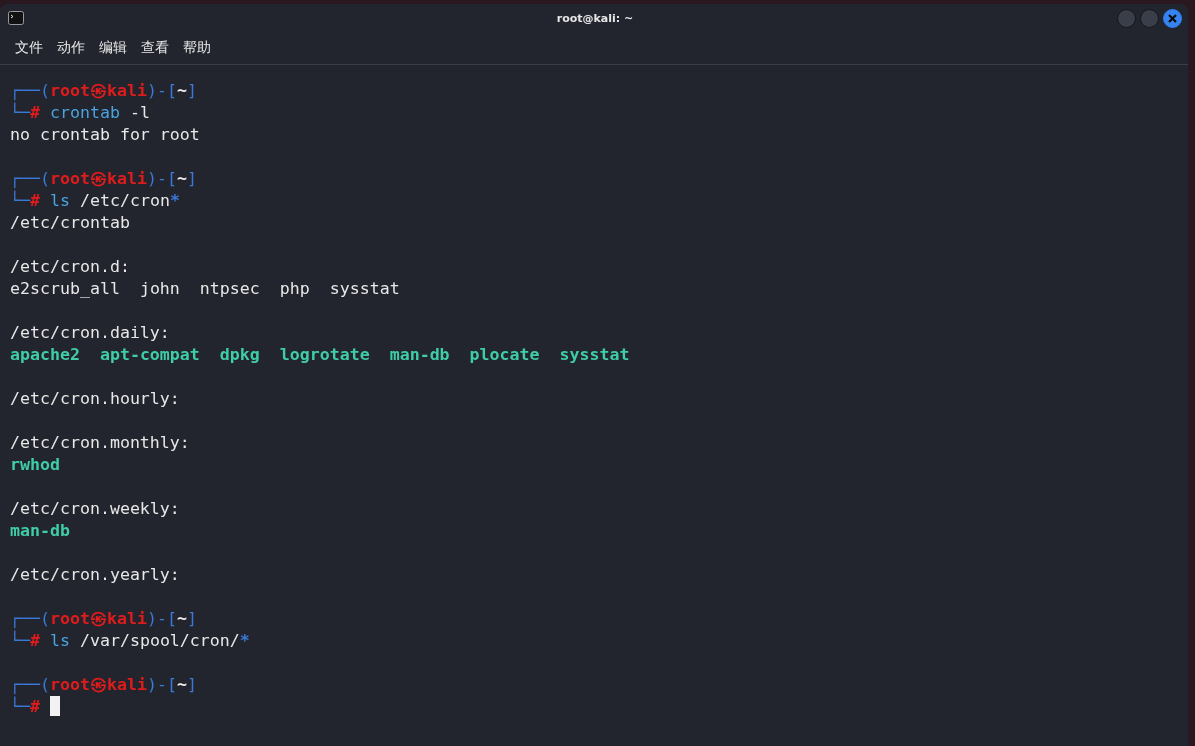 The image size is (1195, 746). What do you see at coordinates (90, 332) in the screenshot?
I see `output-line: /etc/cron.daily:` at bounding box center [90, 332].